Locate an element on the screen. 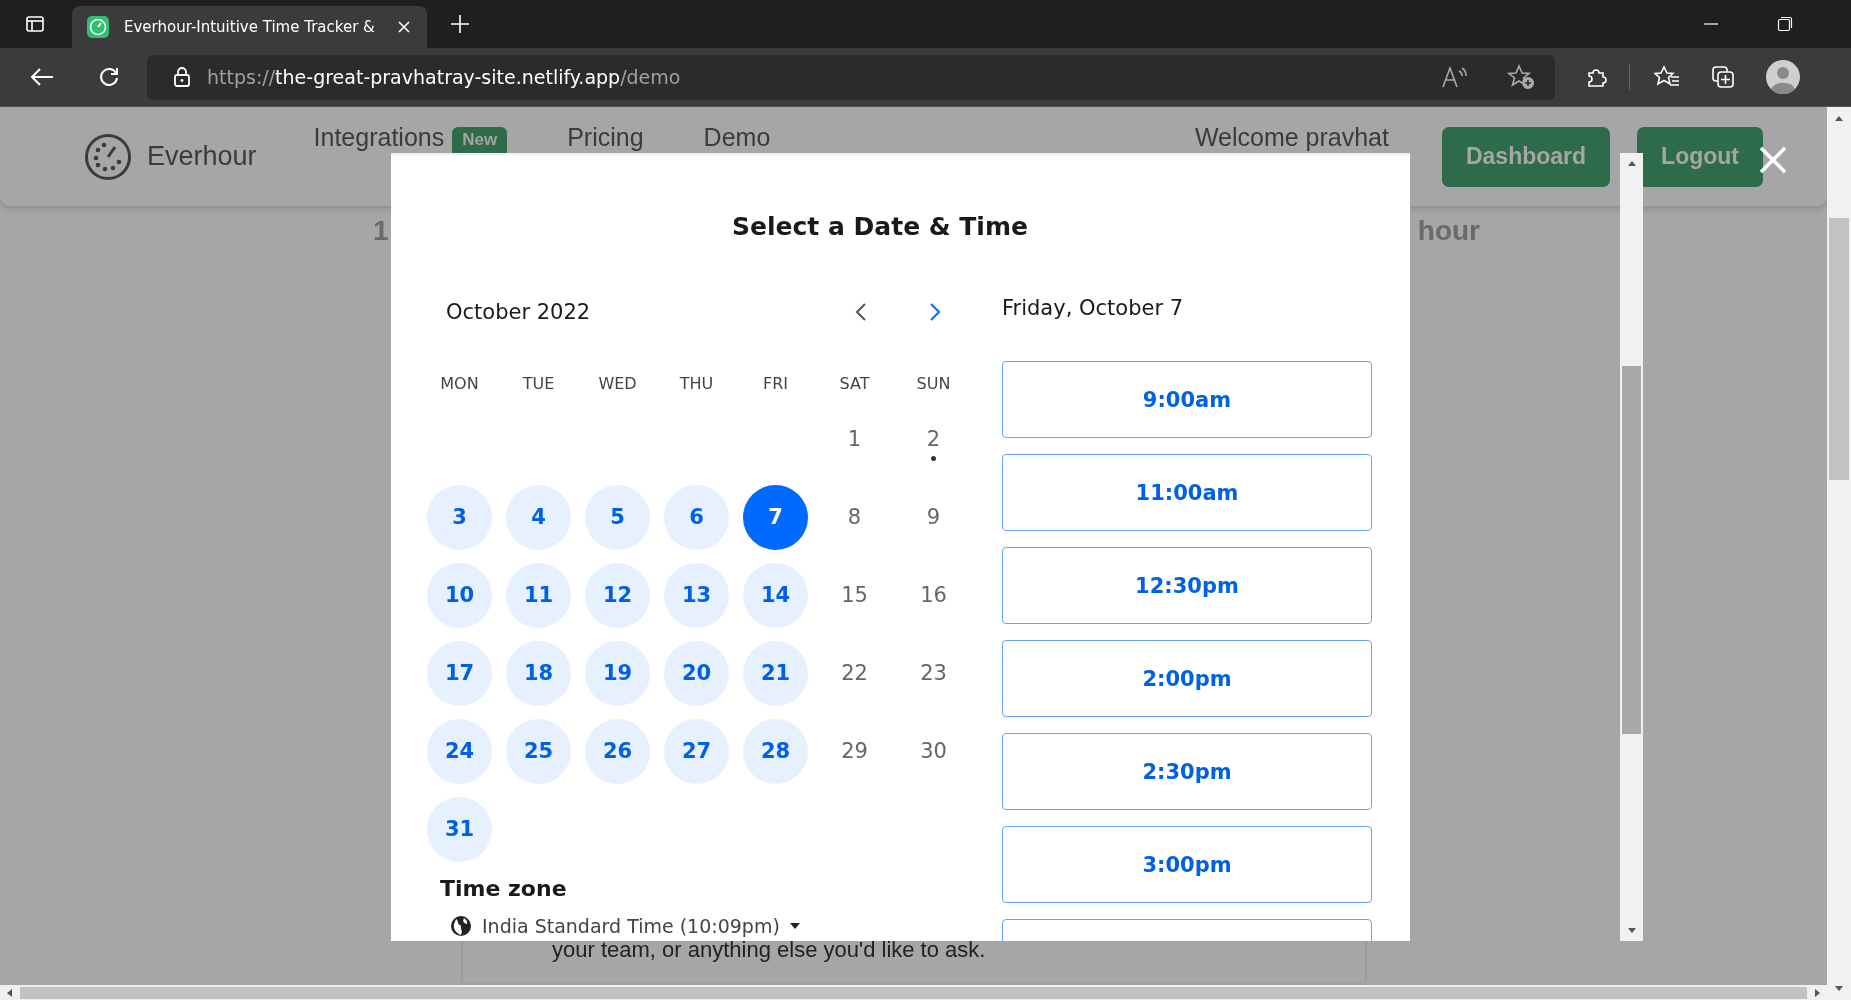  day-number: 22 is located at coordinates (854, 673).